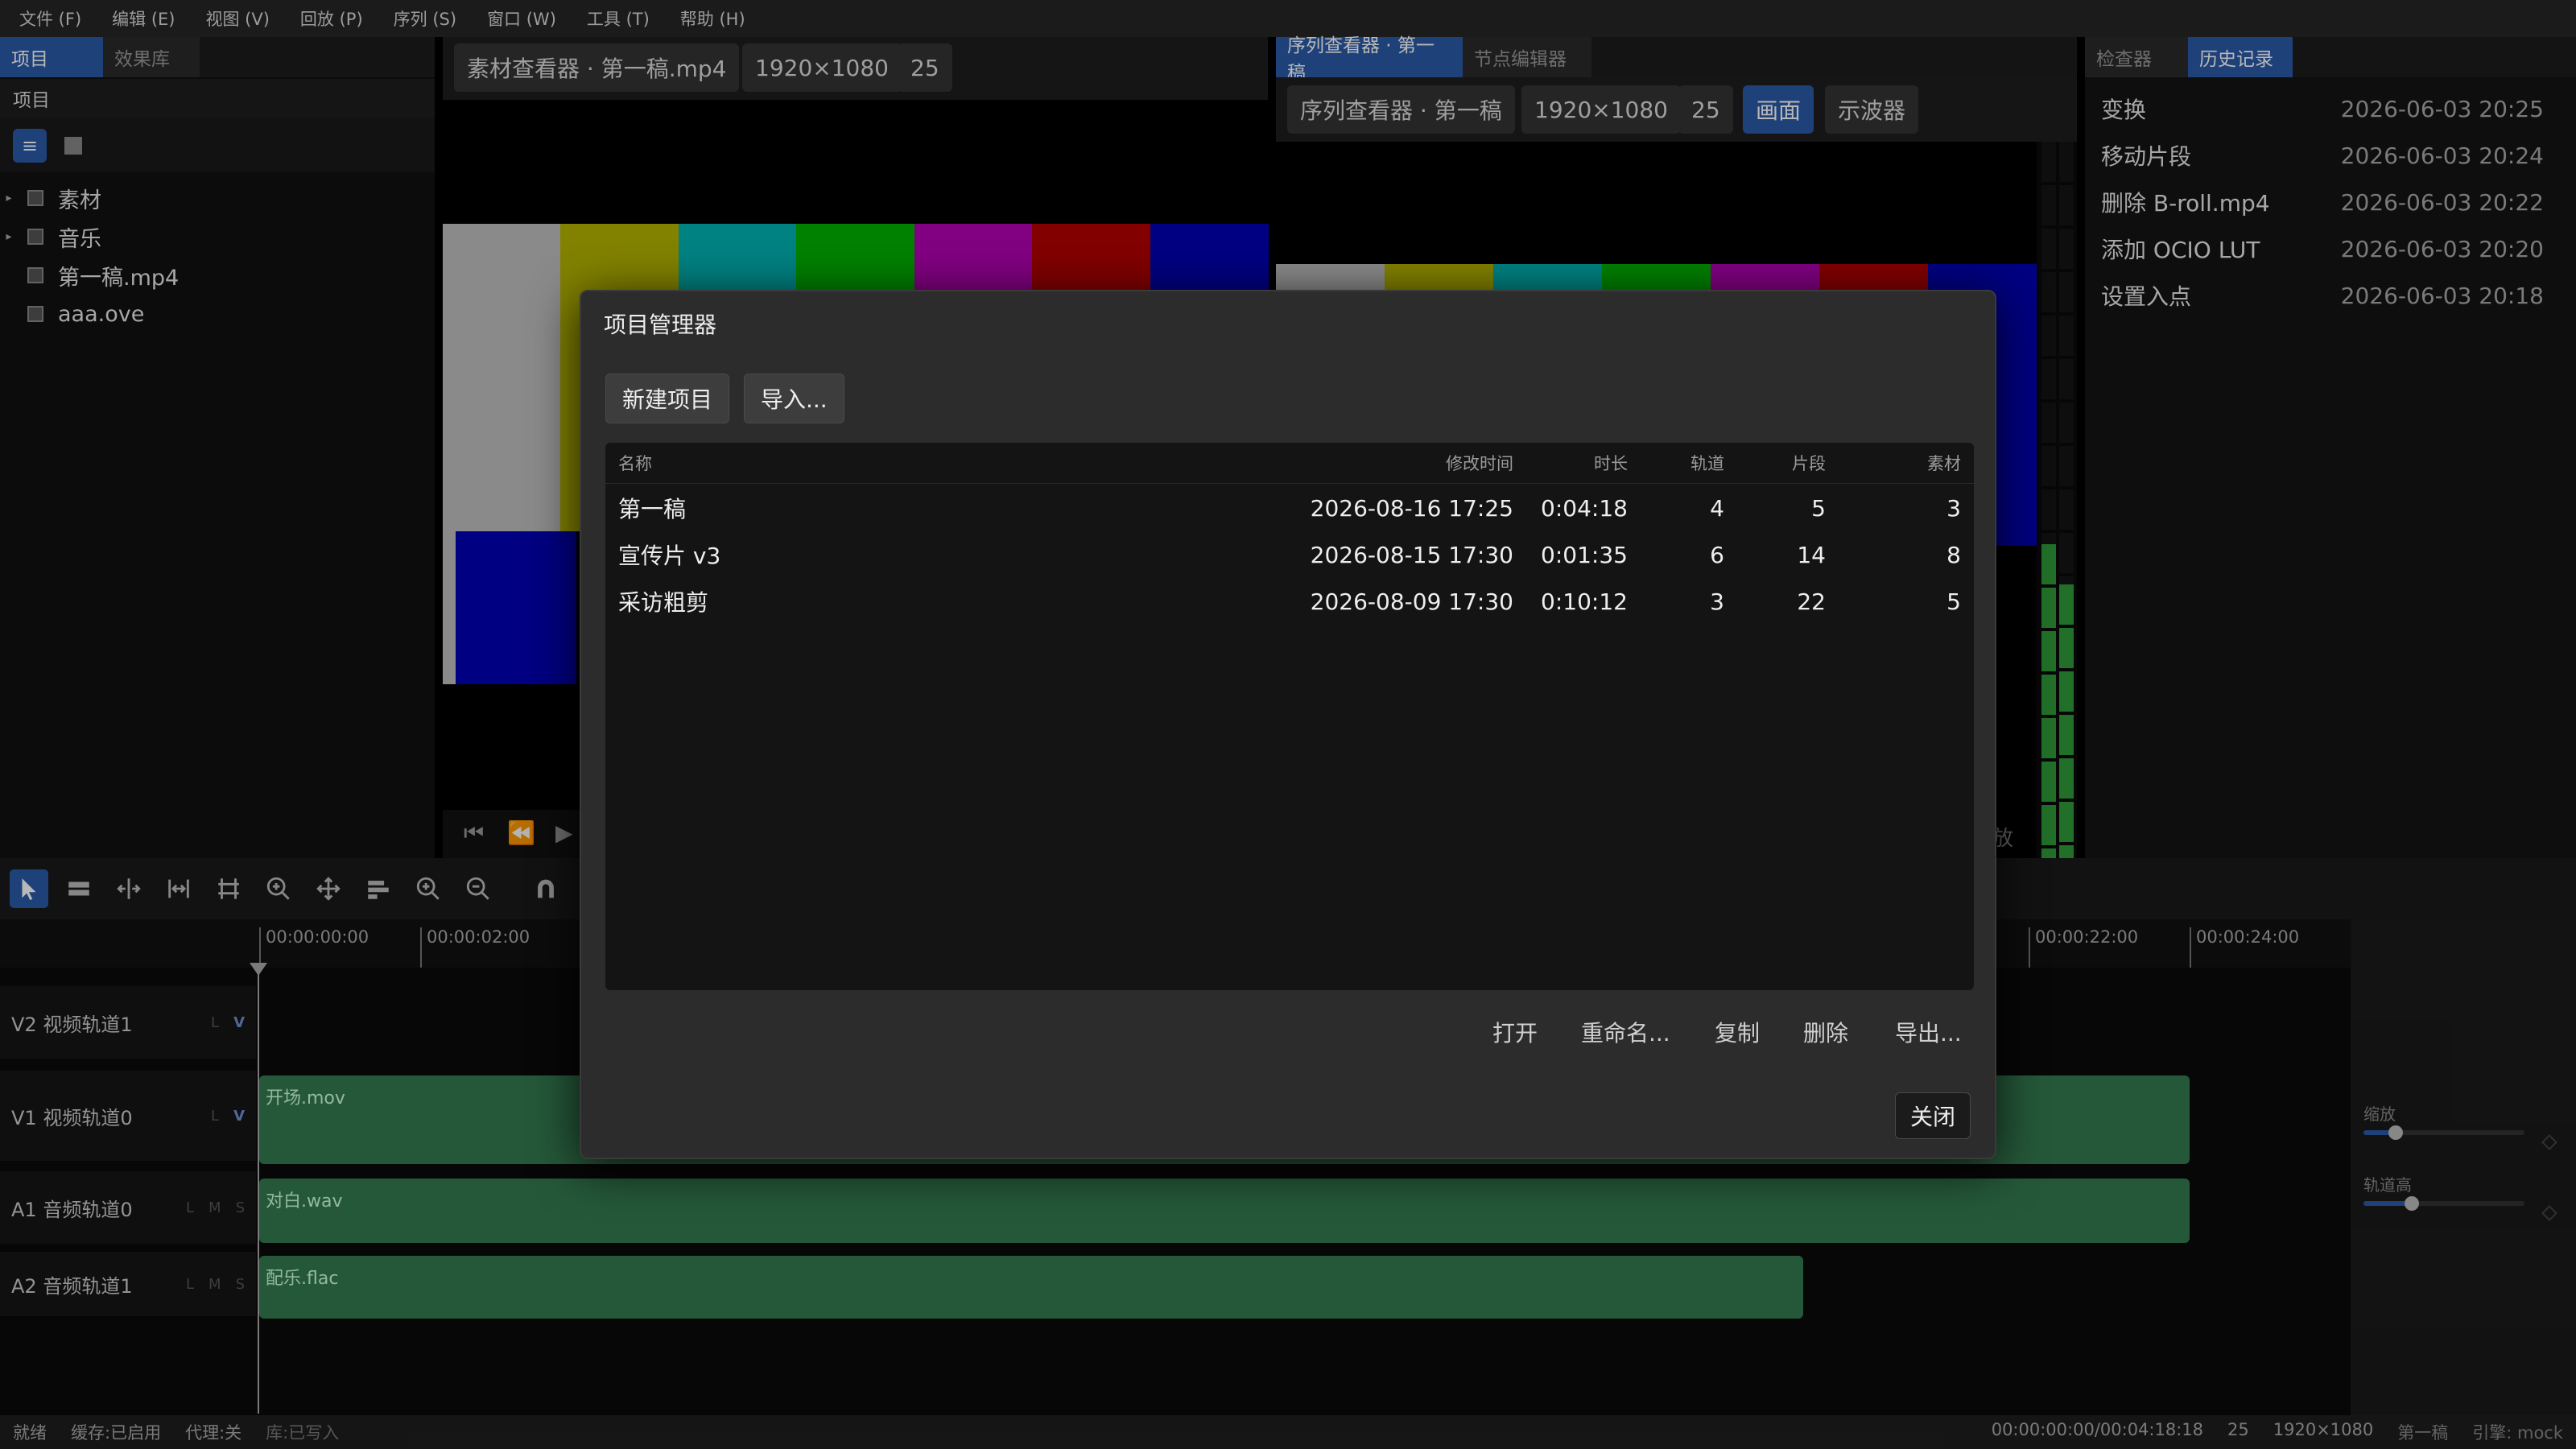  What do you see at coordinates (1595, 463) in the screenshot?
I see `column-header-duration: 时长` at bounding box center [1595, 463].